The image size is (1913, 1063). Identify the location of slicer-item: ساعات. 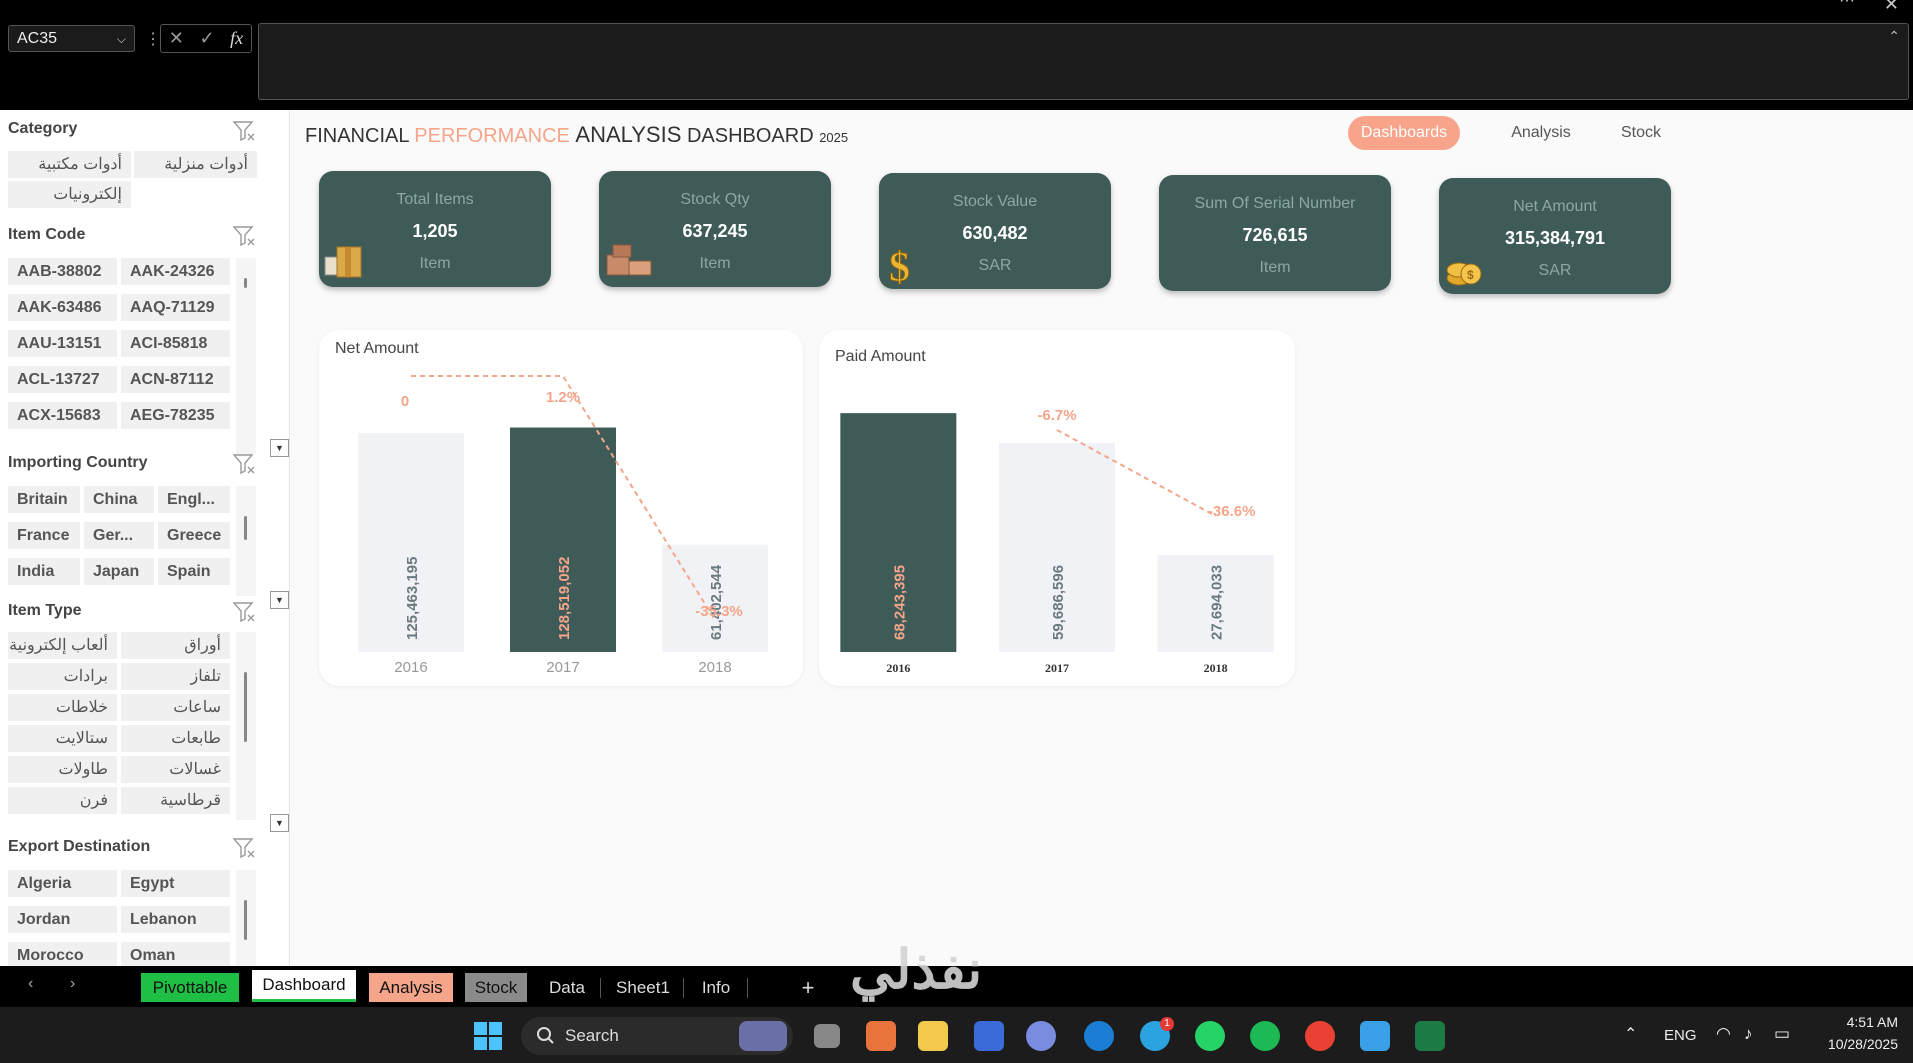
(175, 707).